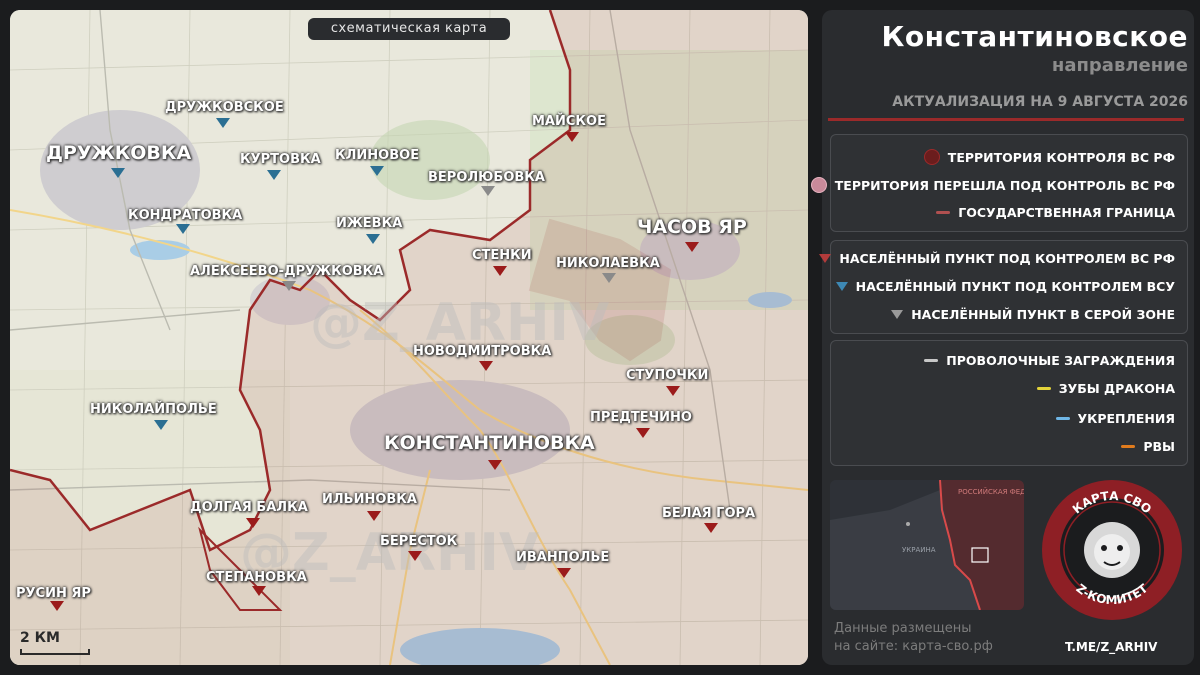 The height and width of the screenshot is (675, 1200). Describe the element at coordinates (1006, 119) in the screenshot. I see `title-divider` at that location.